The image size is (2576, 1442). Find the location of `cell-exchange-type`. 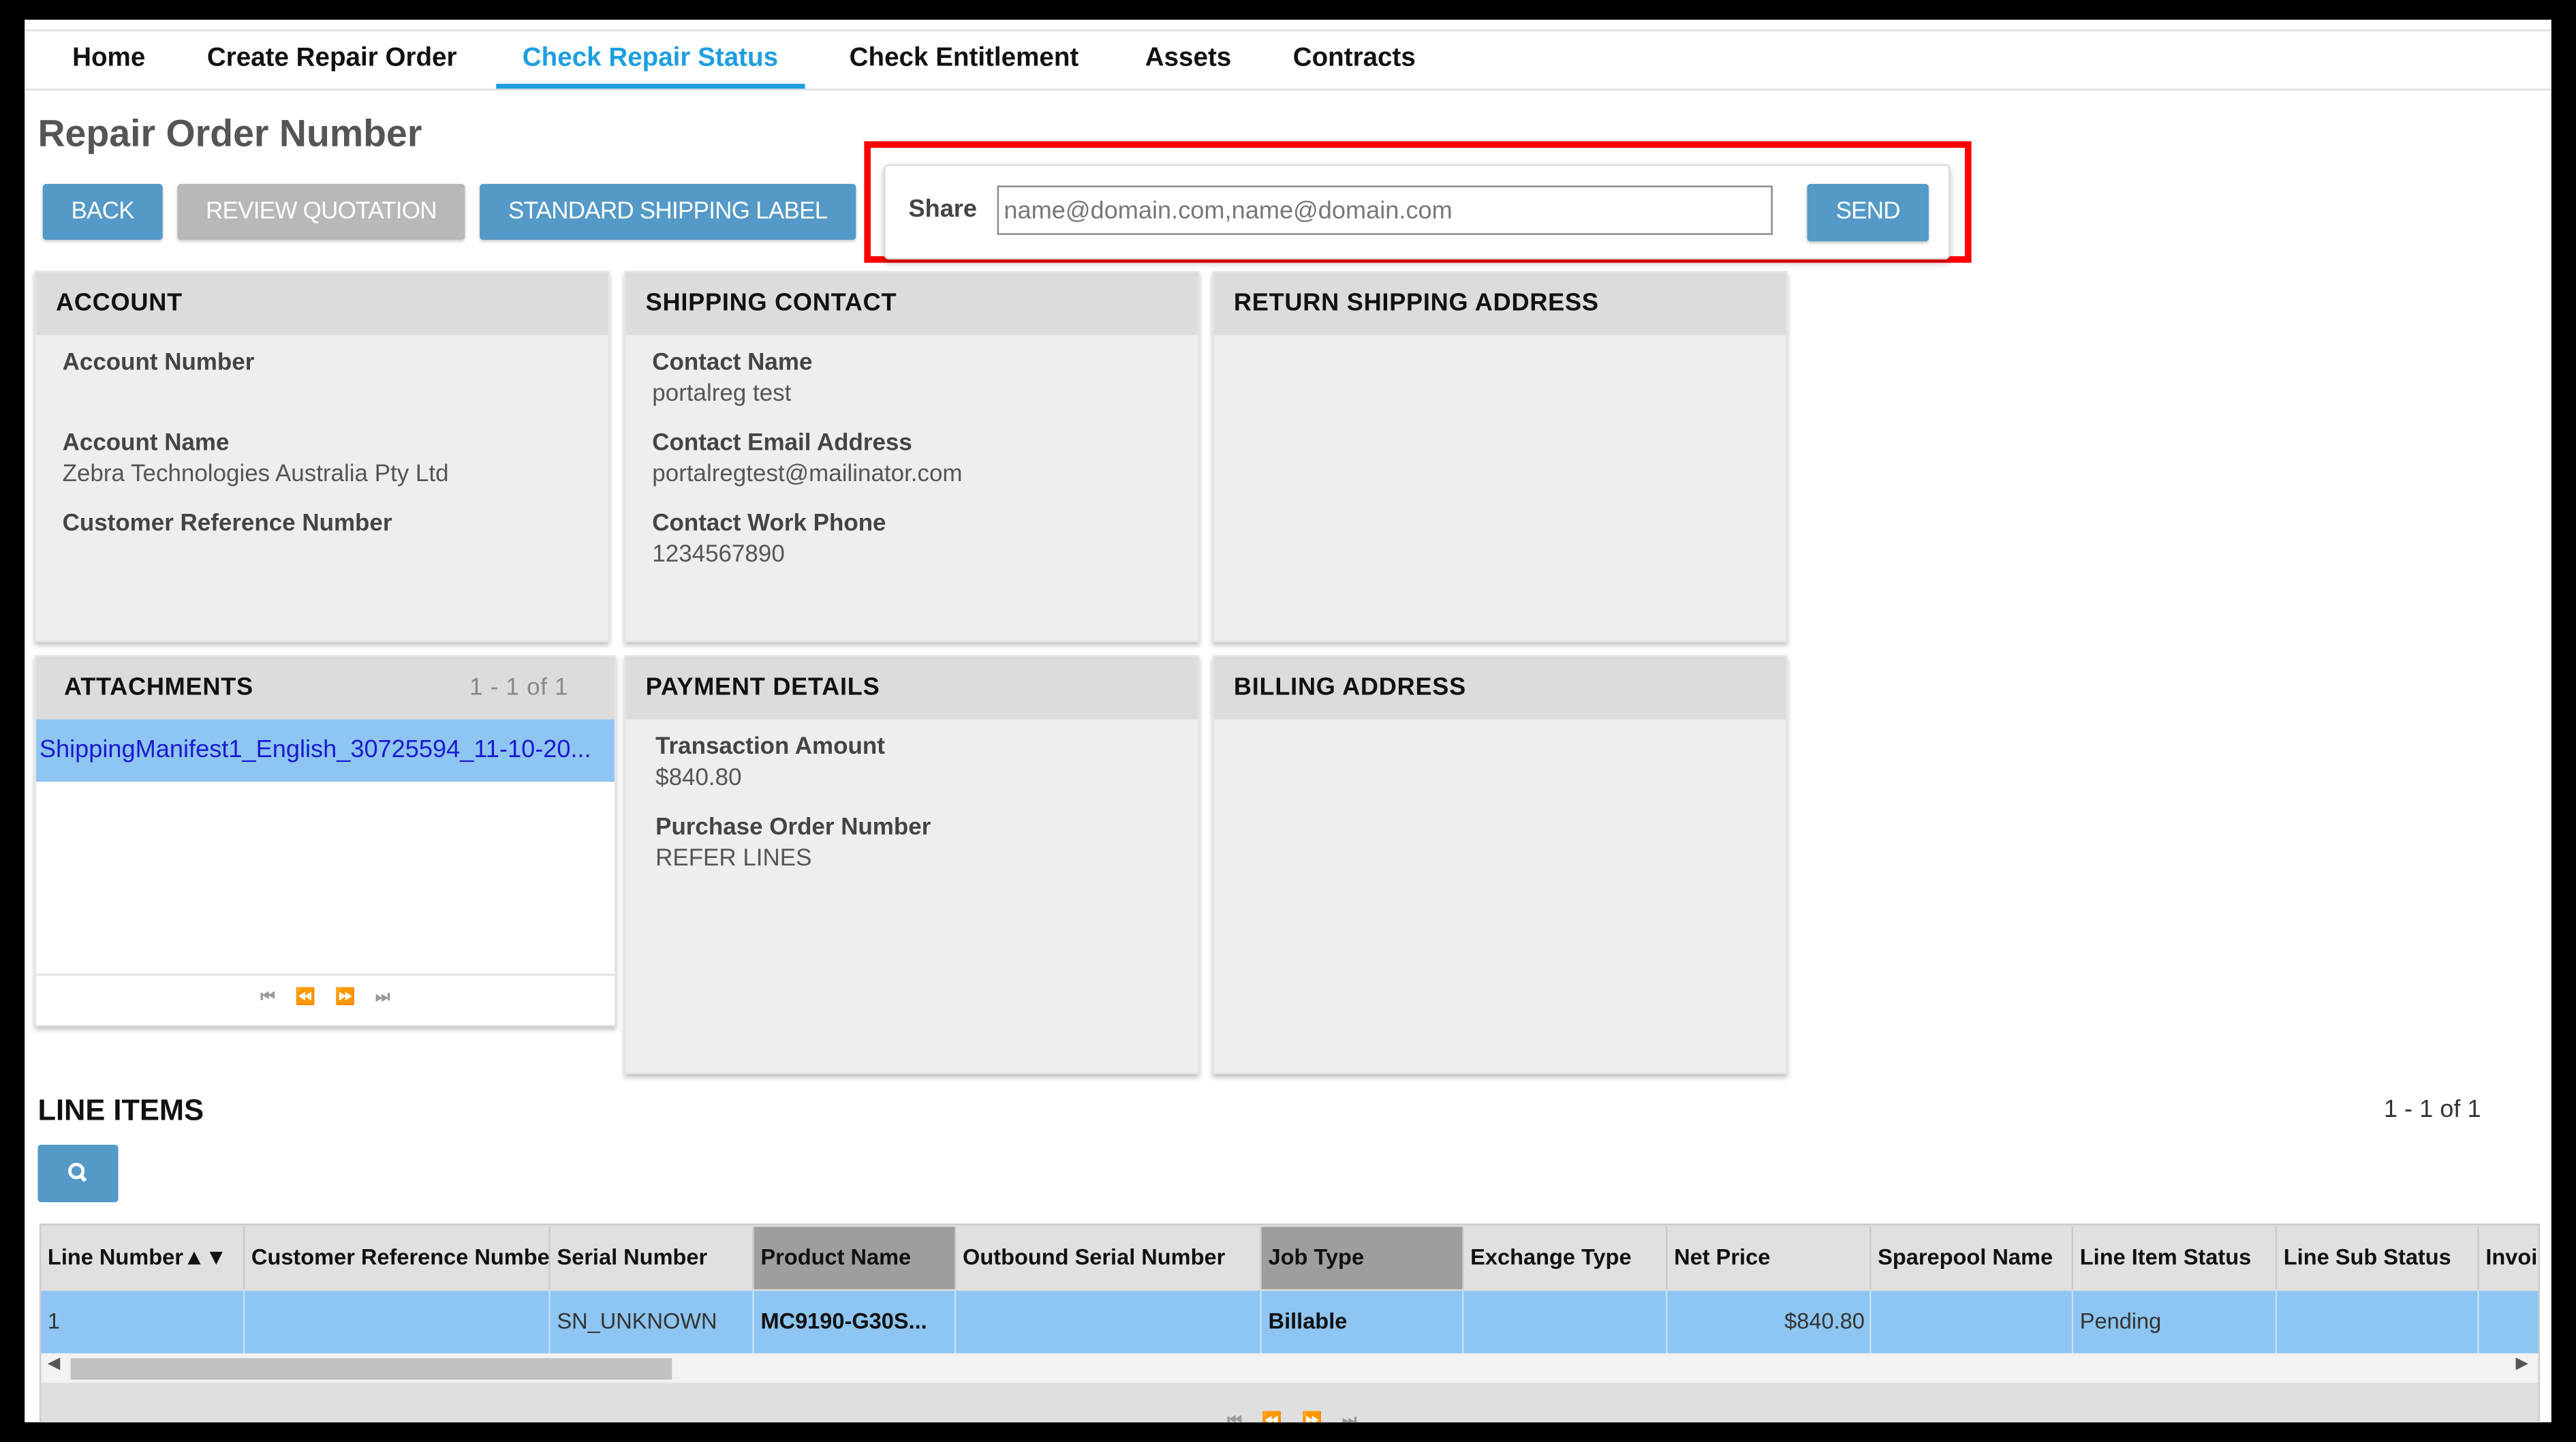

cell-exchange-type is located at coordinates (1565, 1322).